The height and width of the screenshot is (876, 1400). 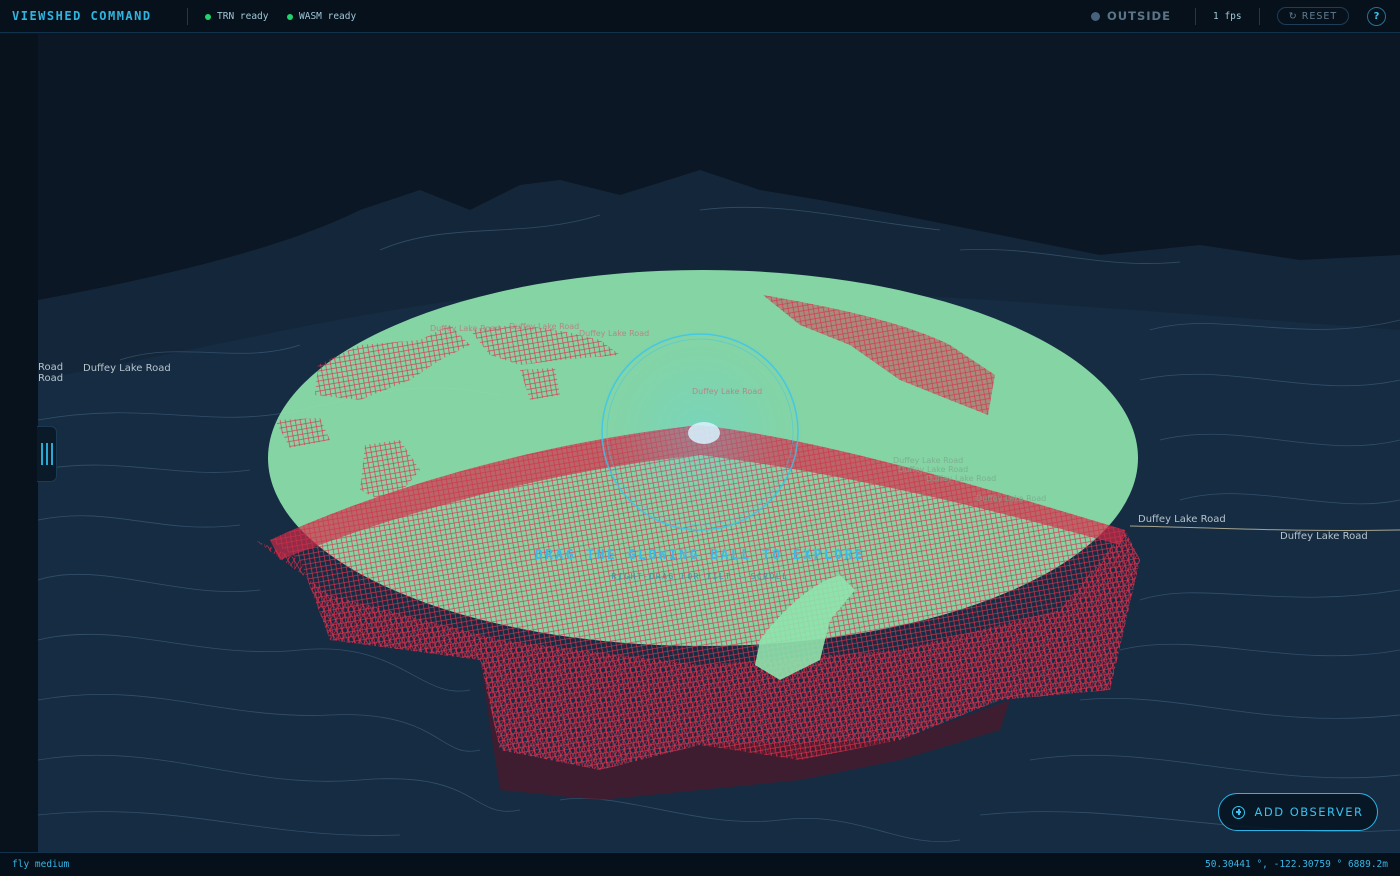 I want to click on drag-hint-sub: RIGHT-DRAG FOR TILT · SCROLL, so click(x=700, y=576).